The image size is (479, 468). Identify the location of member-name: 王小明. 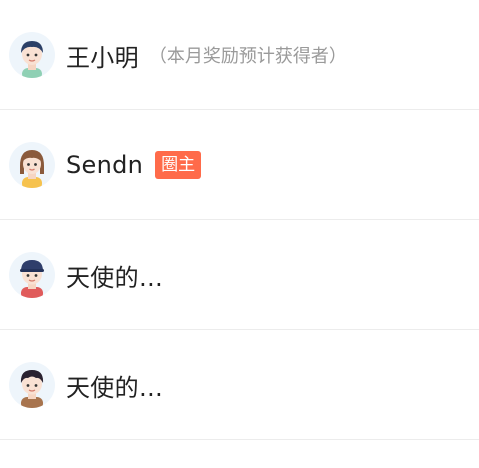
(102, 57).